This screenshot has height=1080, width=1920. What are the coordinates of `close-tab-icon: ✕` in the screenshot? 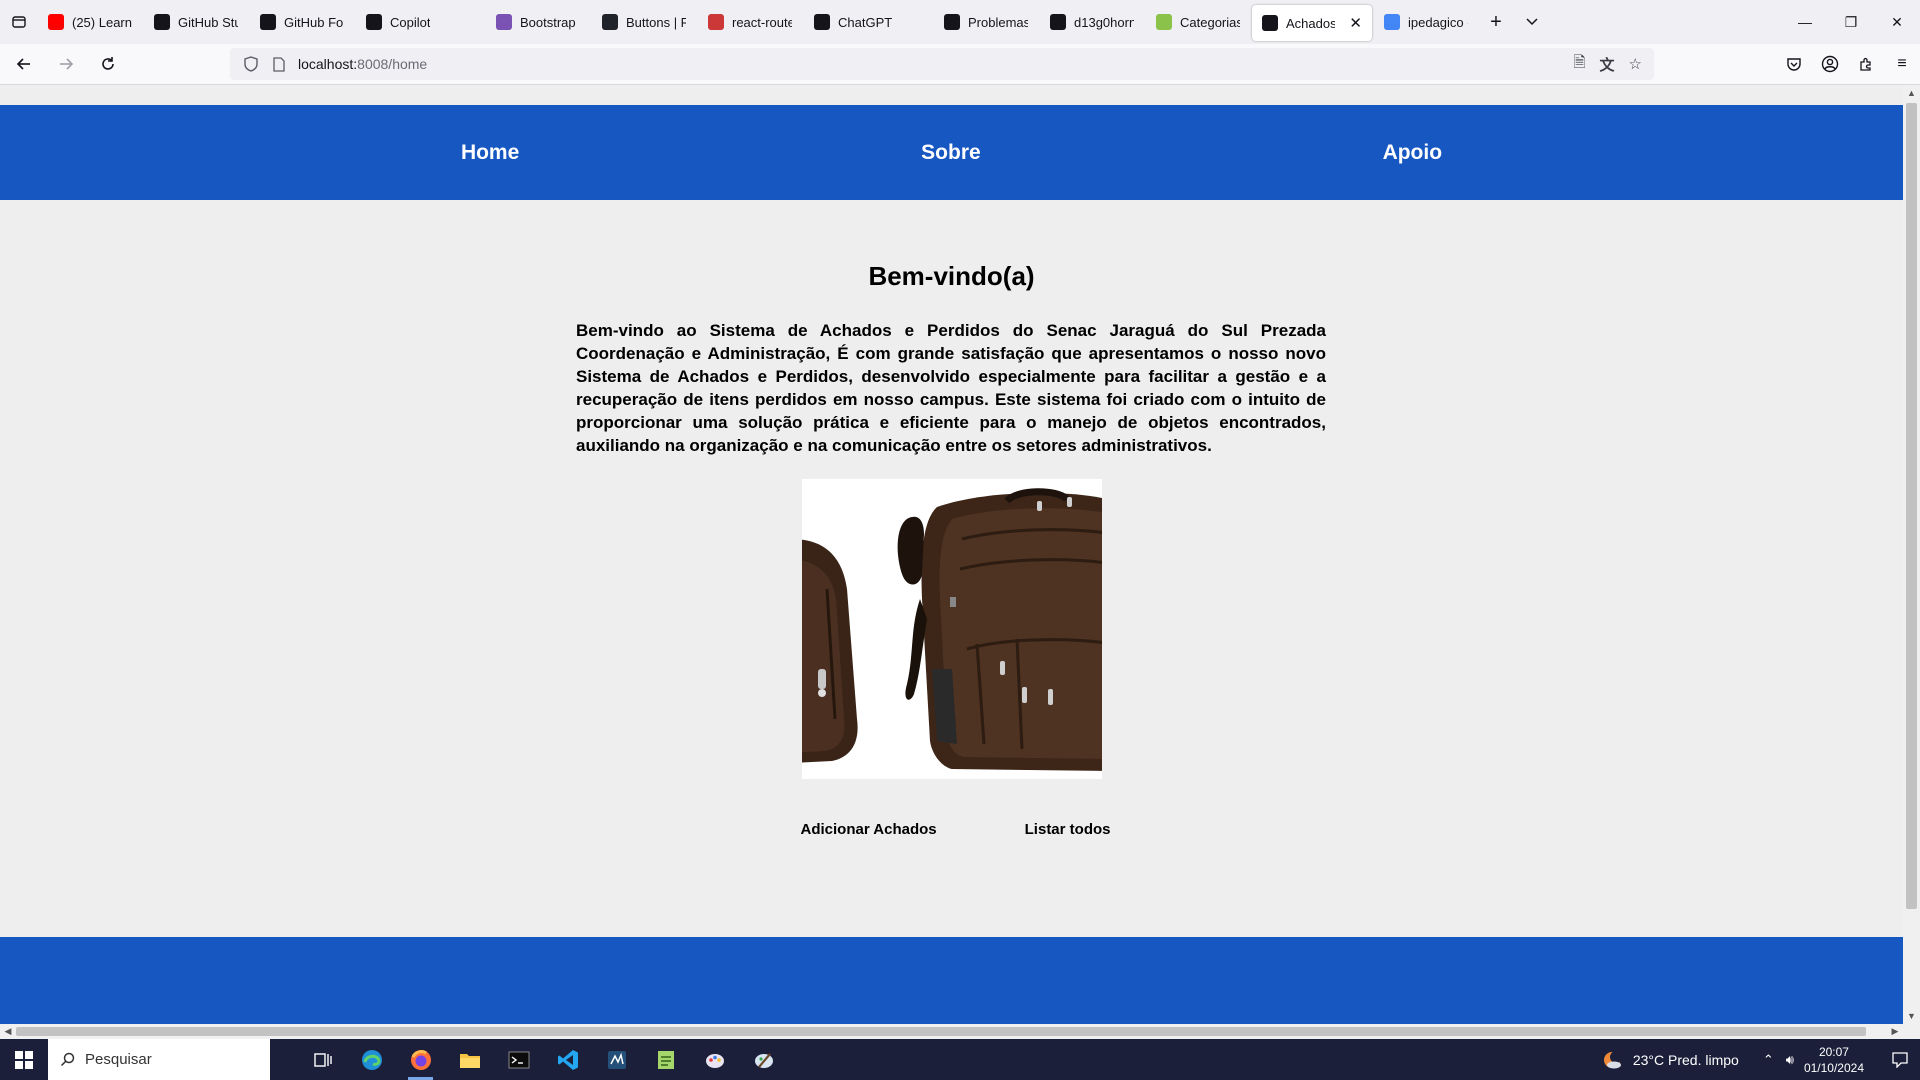 It's located at (1355, 23).